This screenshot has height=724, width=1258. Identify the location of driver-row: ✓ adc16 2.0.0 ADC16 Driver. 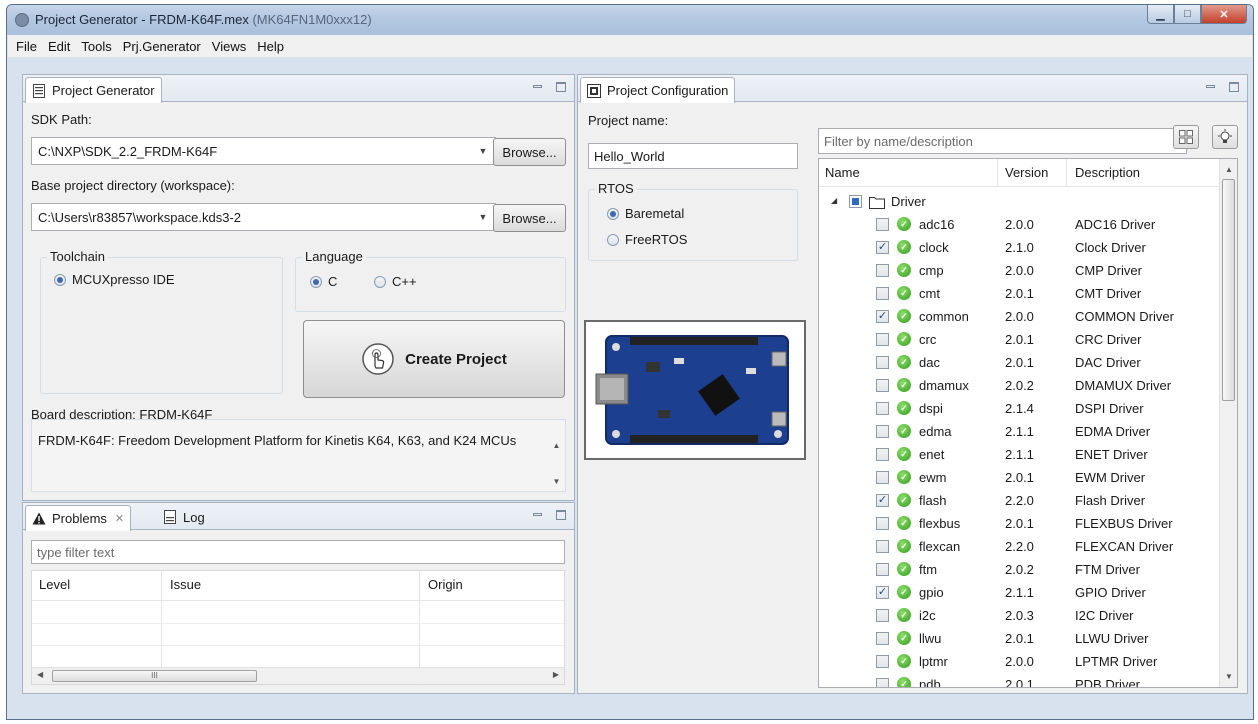
(1028, 225).